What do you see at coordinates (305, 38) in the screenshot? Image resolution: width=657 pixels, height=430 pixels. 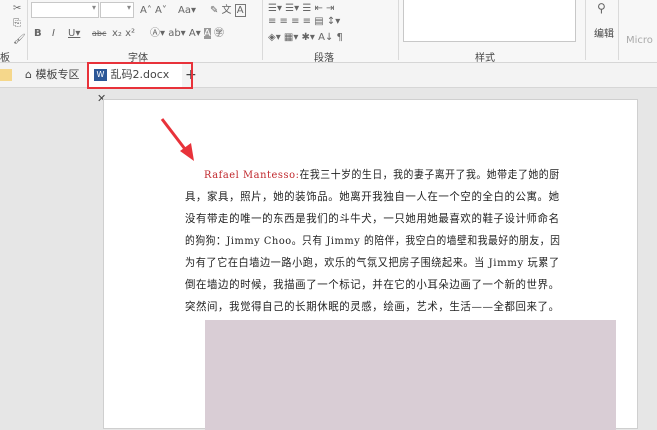 I see `shading-icon: ◈▾ ▦▾ ✱▾ A↓ ¶` at bounding box center [305, 38].